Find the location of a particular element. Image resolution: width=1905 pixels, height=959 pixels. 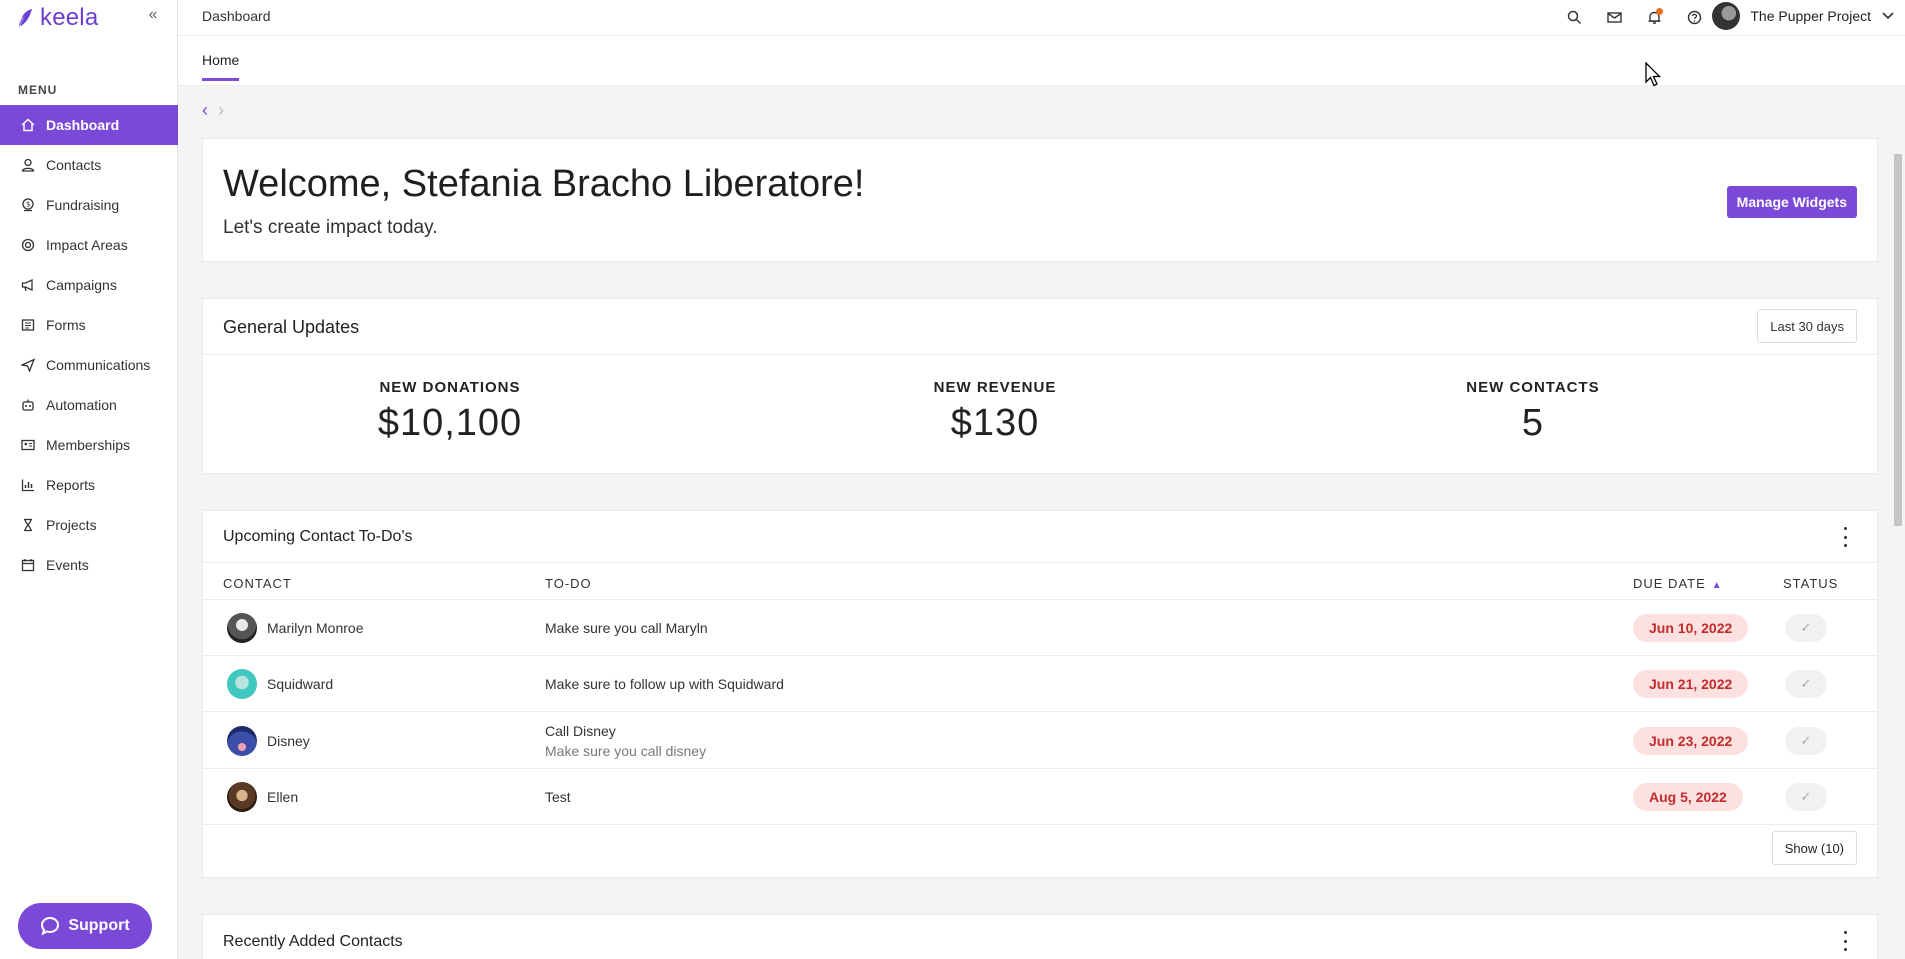

sidebar-item-reports: Reports is located at coordinates (89, 485).